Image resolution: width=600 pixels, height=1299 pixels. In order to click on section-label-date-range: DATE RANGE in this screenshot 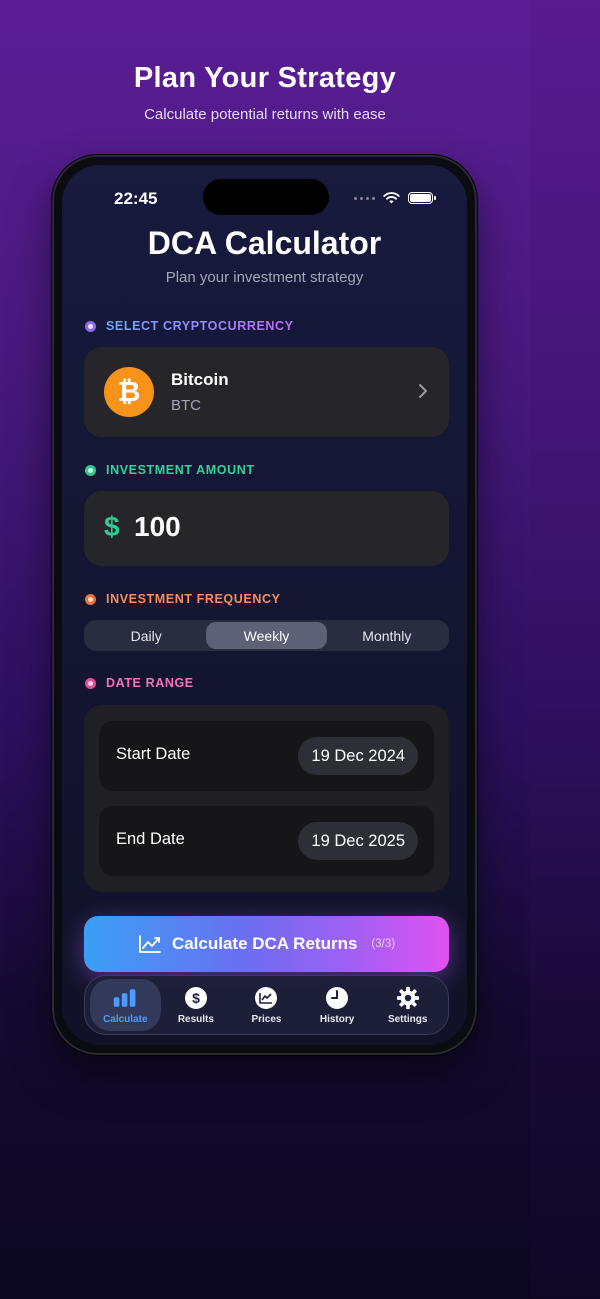, I will do `click(139, 683)`.